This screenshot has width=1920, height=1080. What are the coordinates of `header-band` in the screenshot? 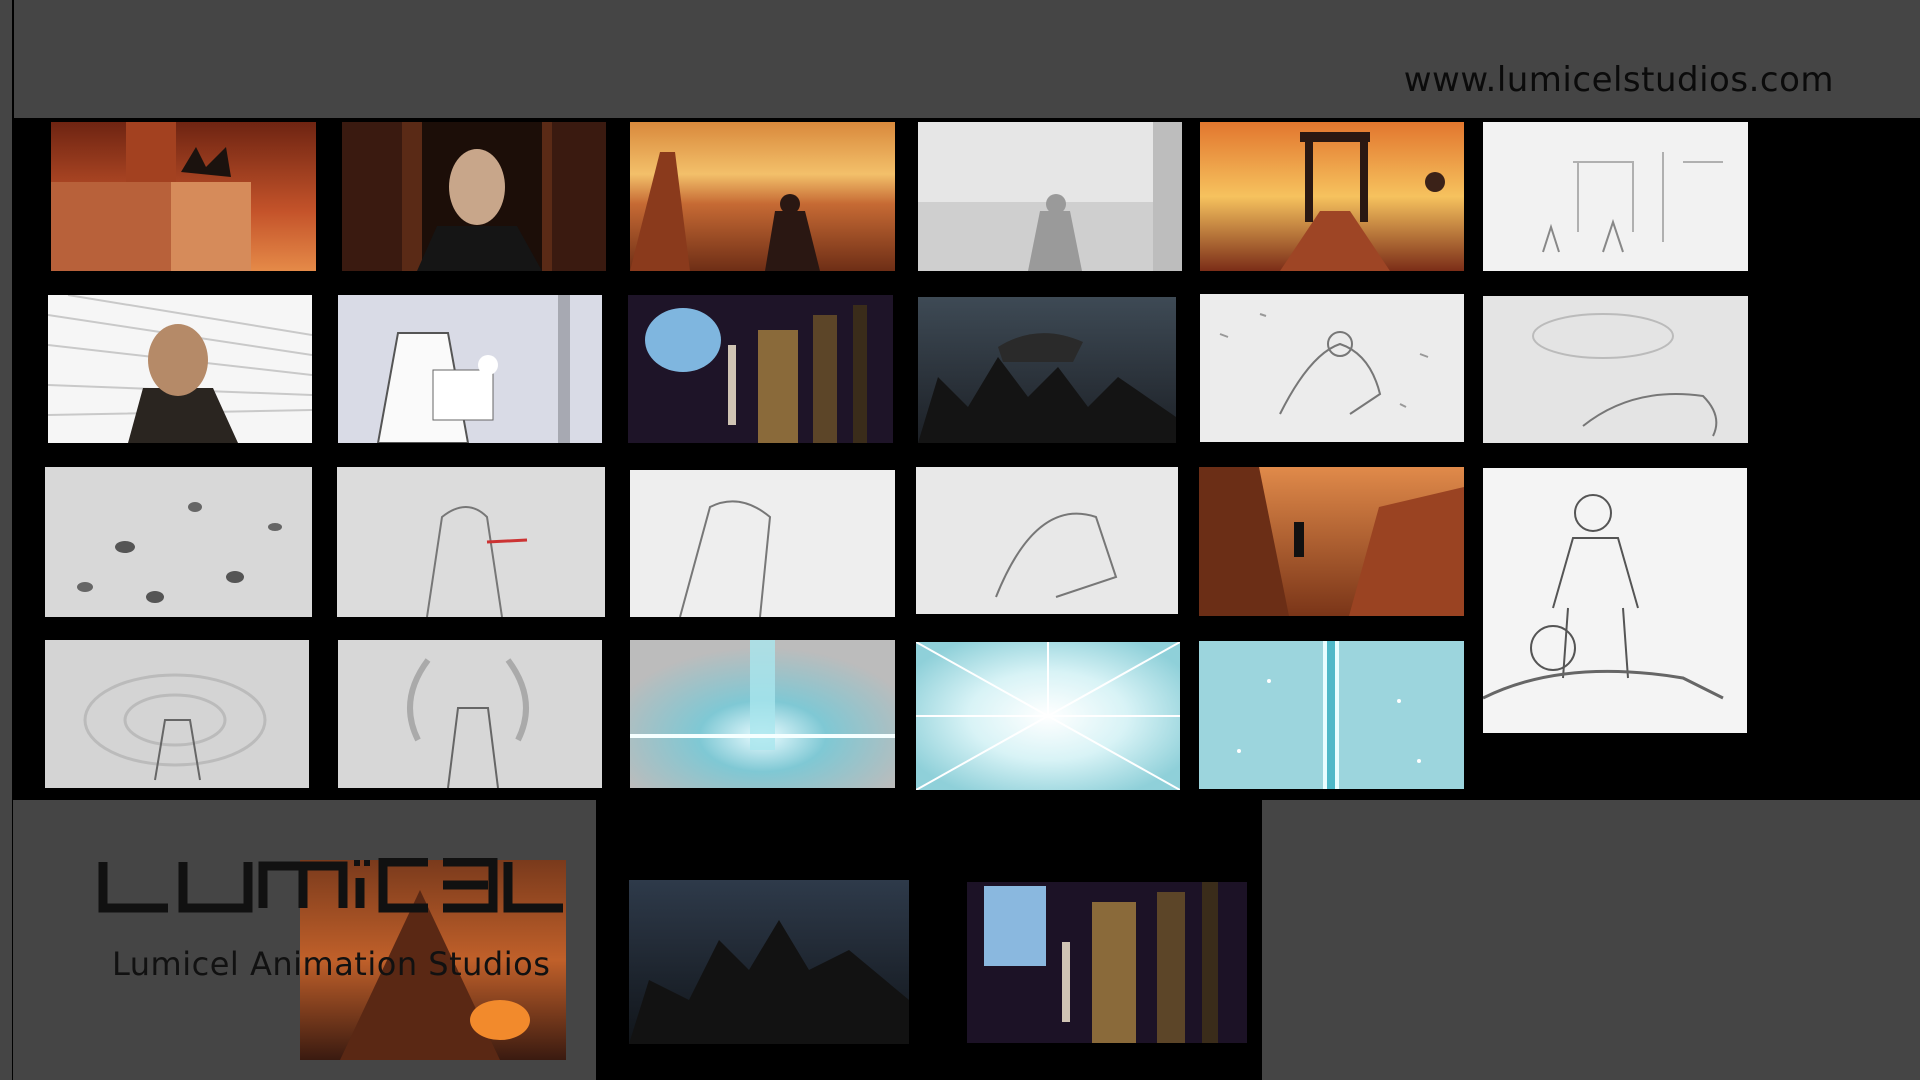 It's located at (966, 59).